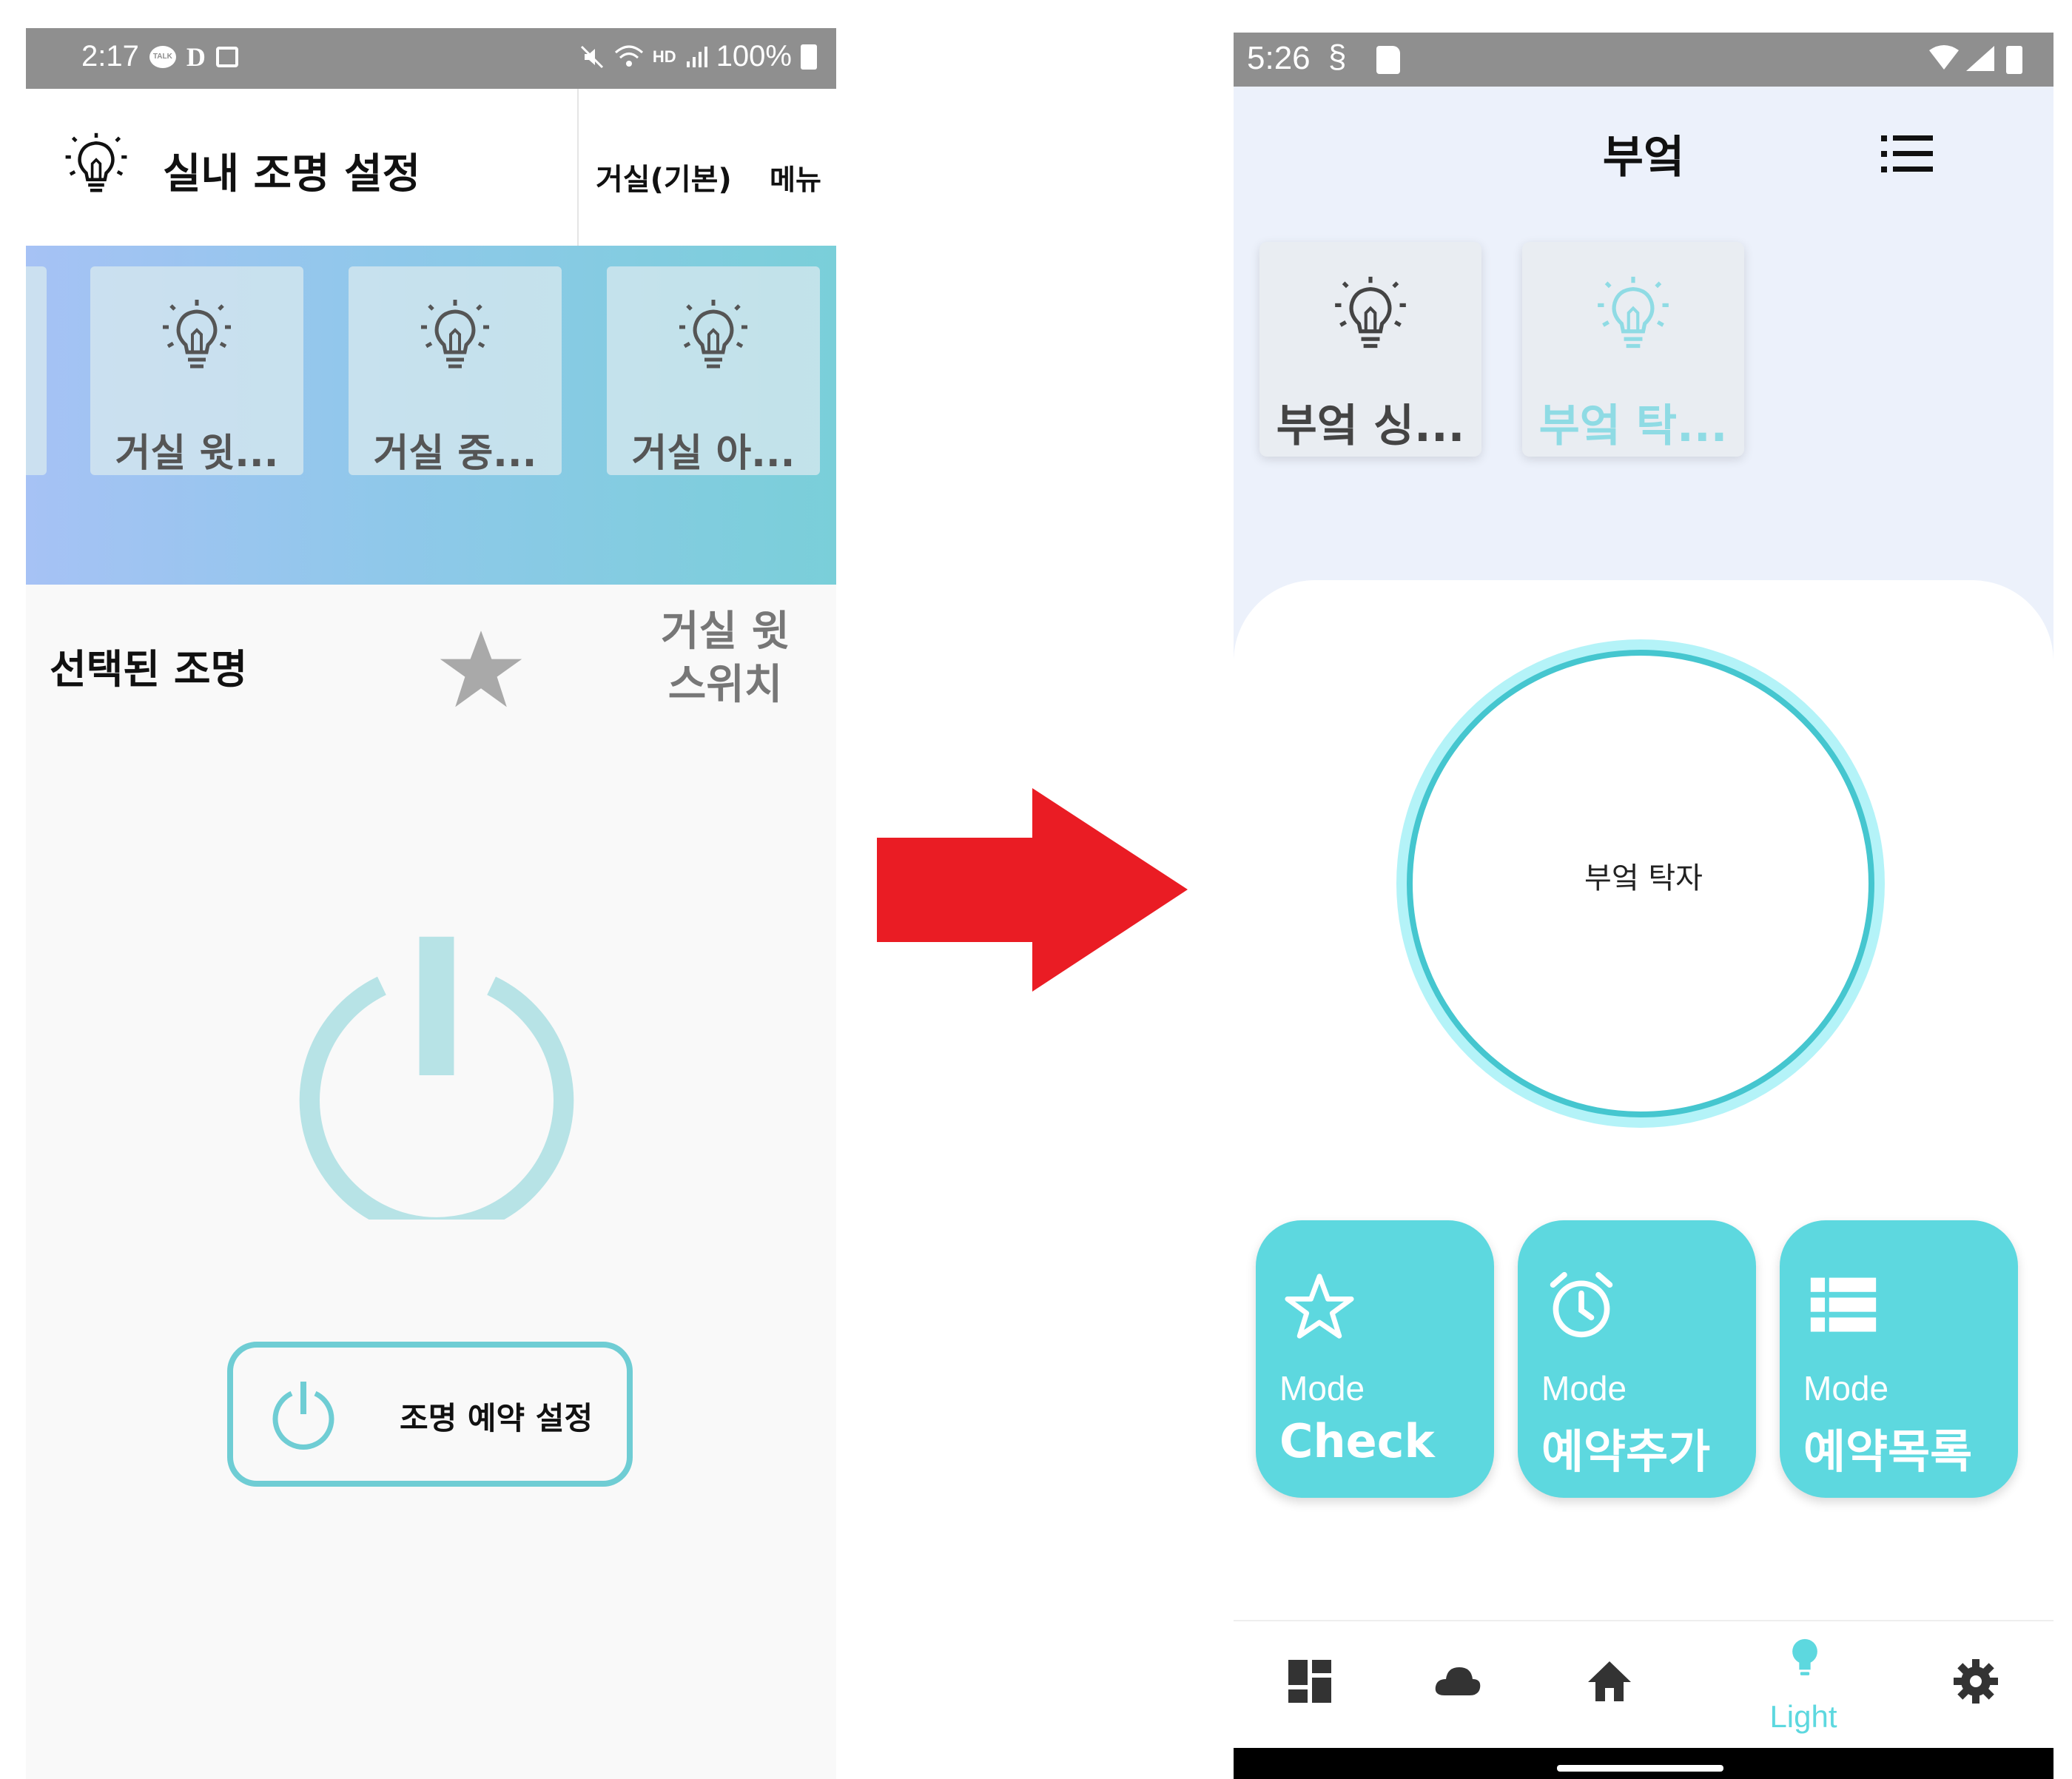  I want to click on sync-icon: §, so click(1337, 57).